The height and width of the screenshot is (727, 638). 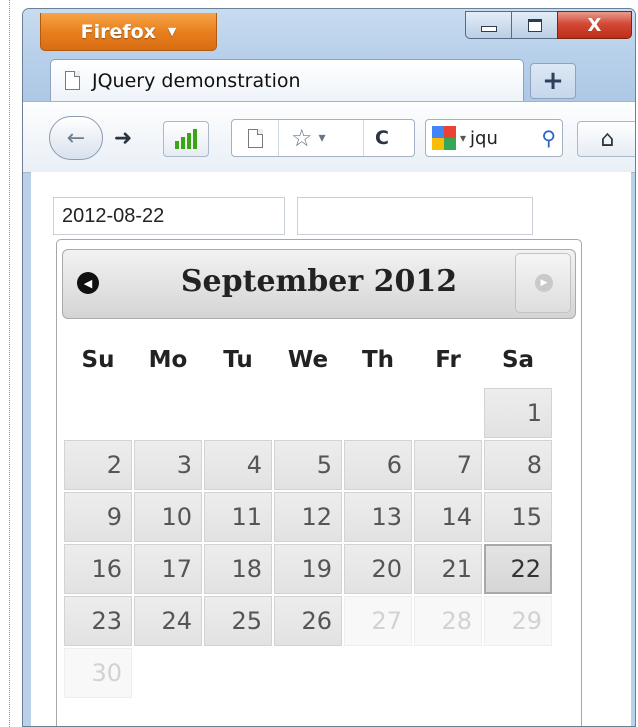 I want to click on site-identity-button, so click(x=255, y=138).